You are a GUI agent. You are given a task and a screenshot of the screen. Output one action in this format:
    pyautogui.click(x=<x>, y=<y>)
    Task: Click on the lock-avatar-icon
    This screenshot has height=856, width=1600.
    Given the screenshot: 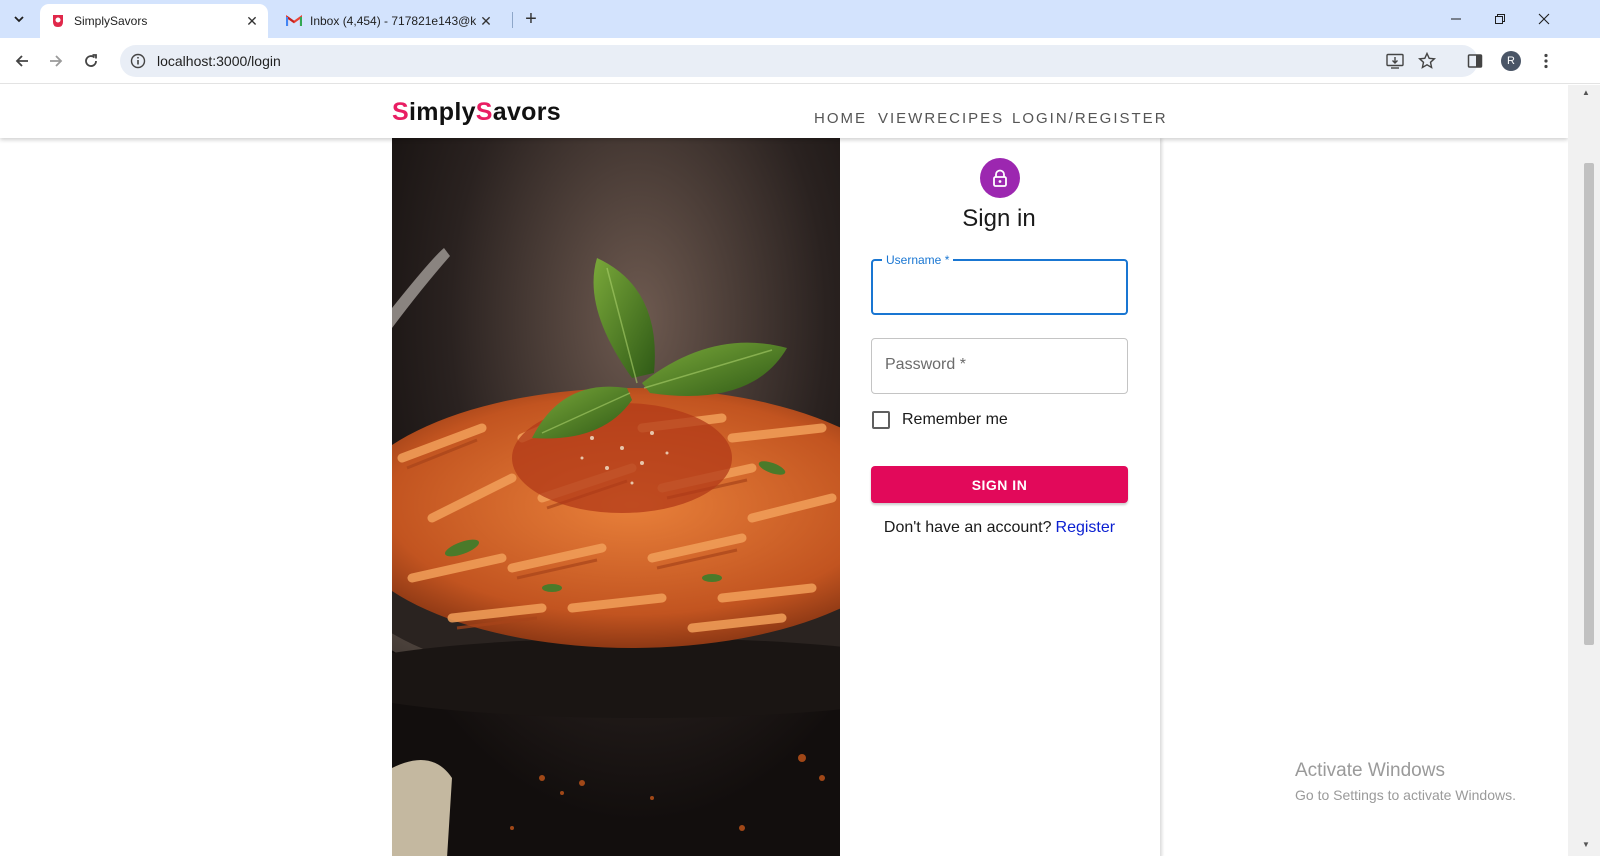 What is the action you would take?
    pyautogui.click(x=1000, y=178)
    